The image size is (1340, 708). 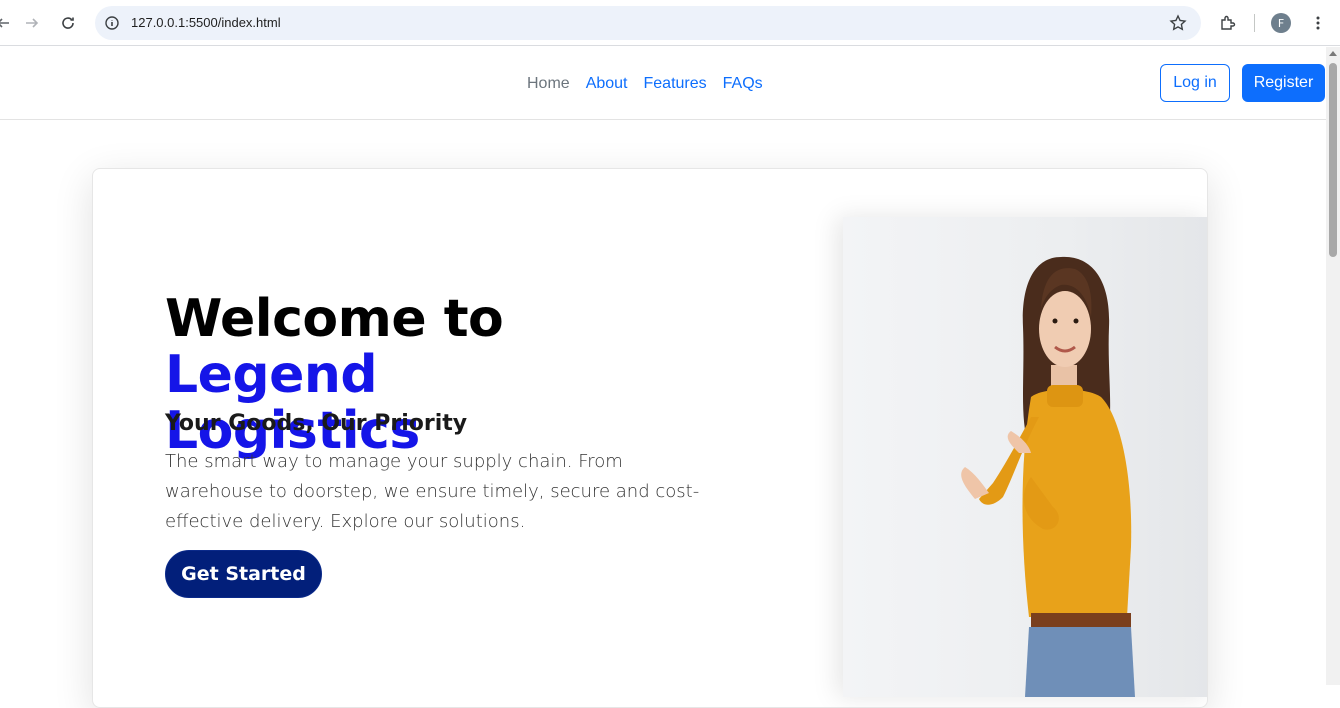 What do you see at coordinates (1228, 23) in the screenshot?
I see `extensions-icon` at bounding box center [1228, 23].